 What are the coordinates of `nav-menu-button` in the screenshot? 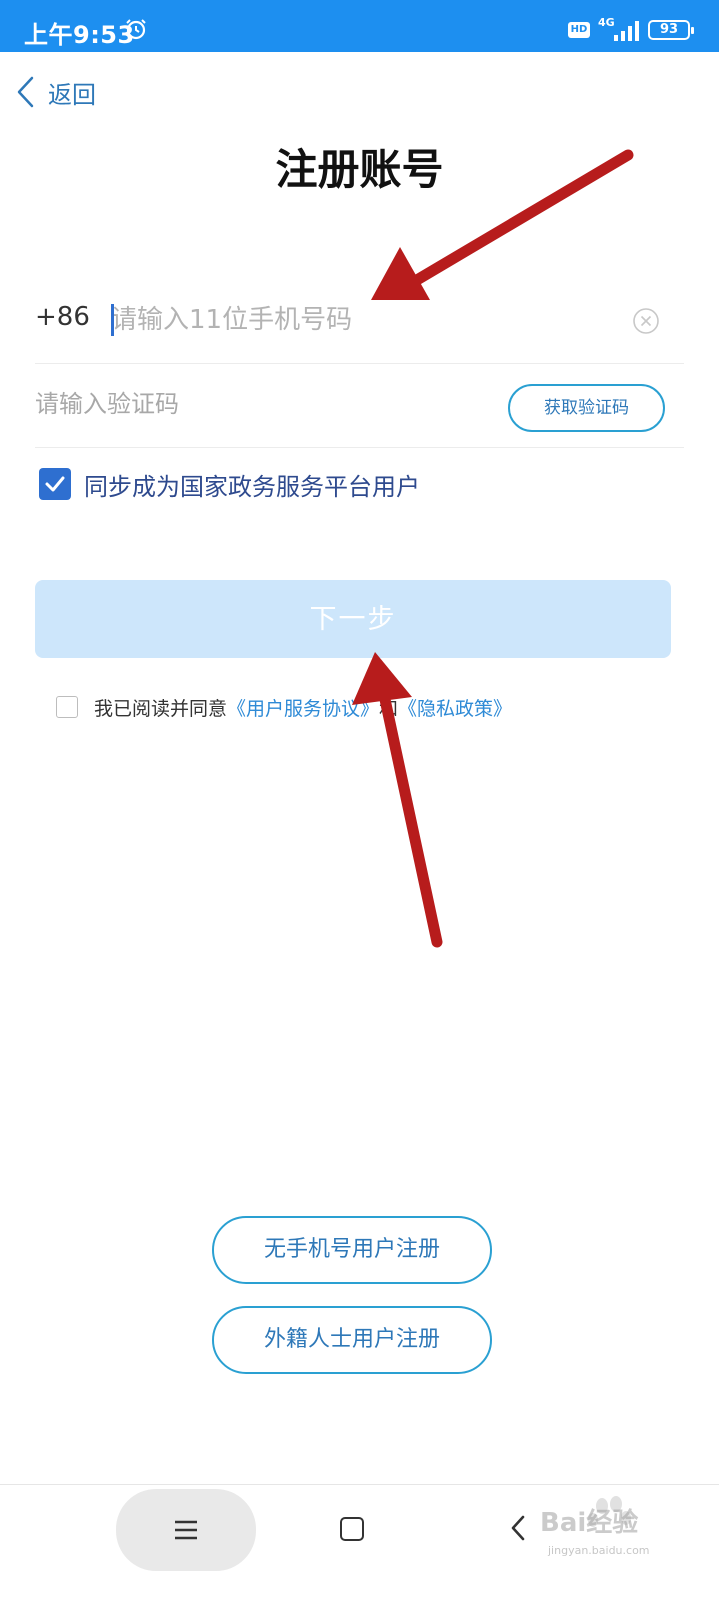 It's located at (186, 1530).